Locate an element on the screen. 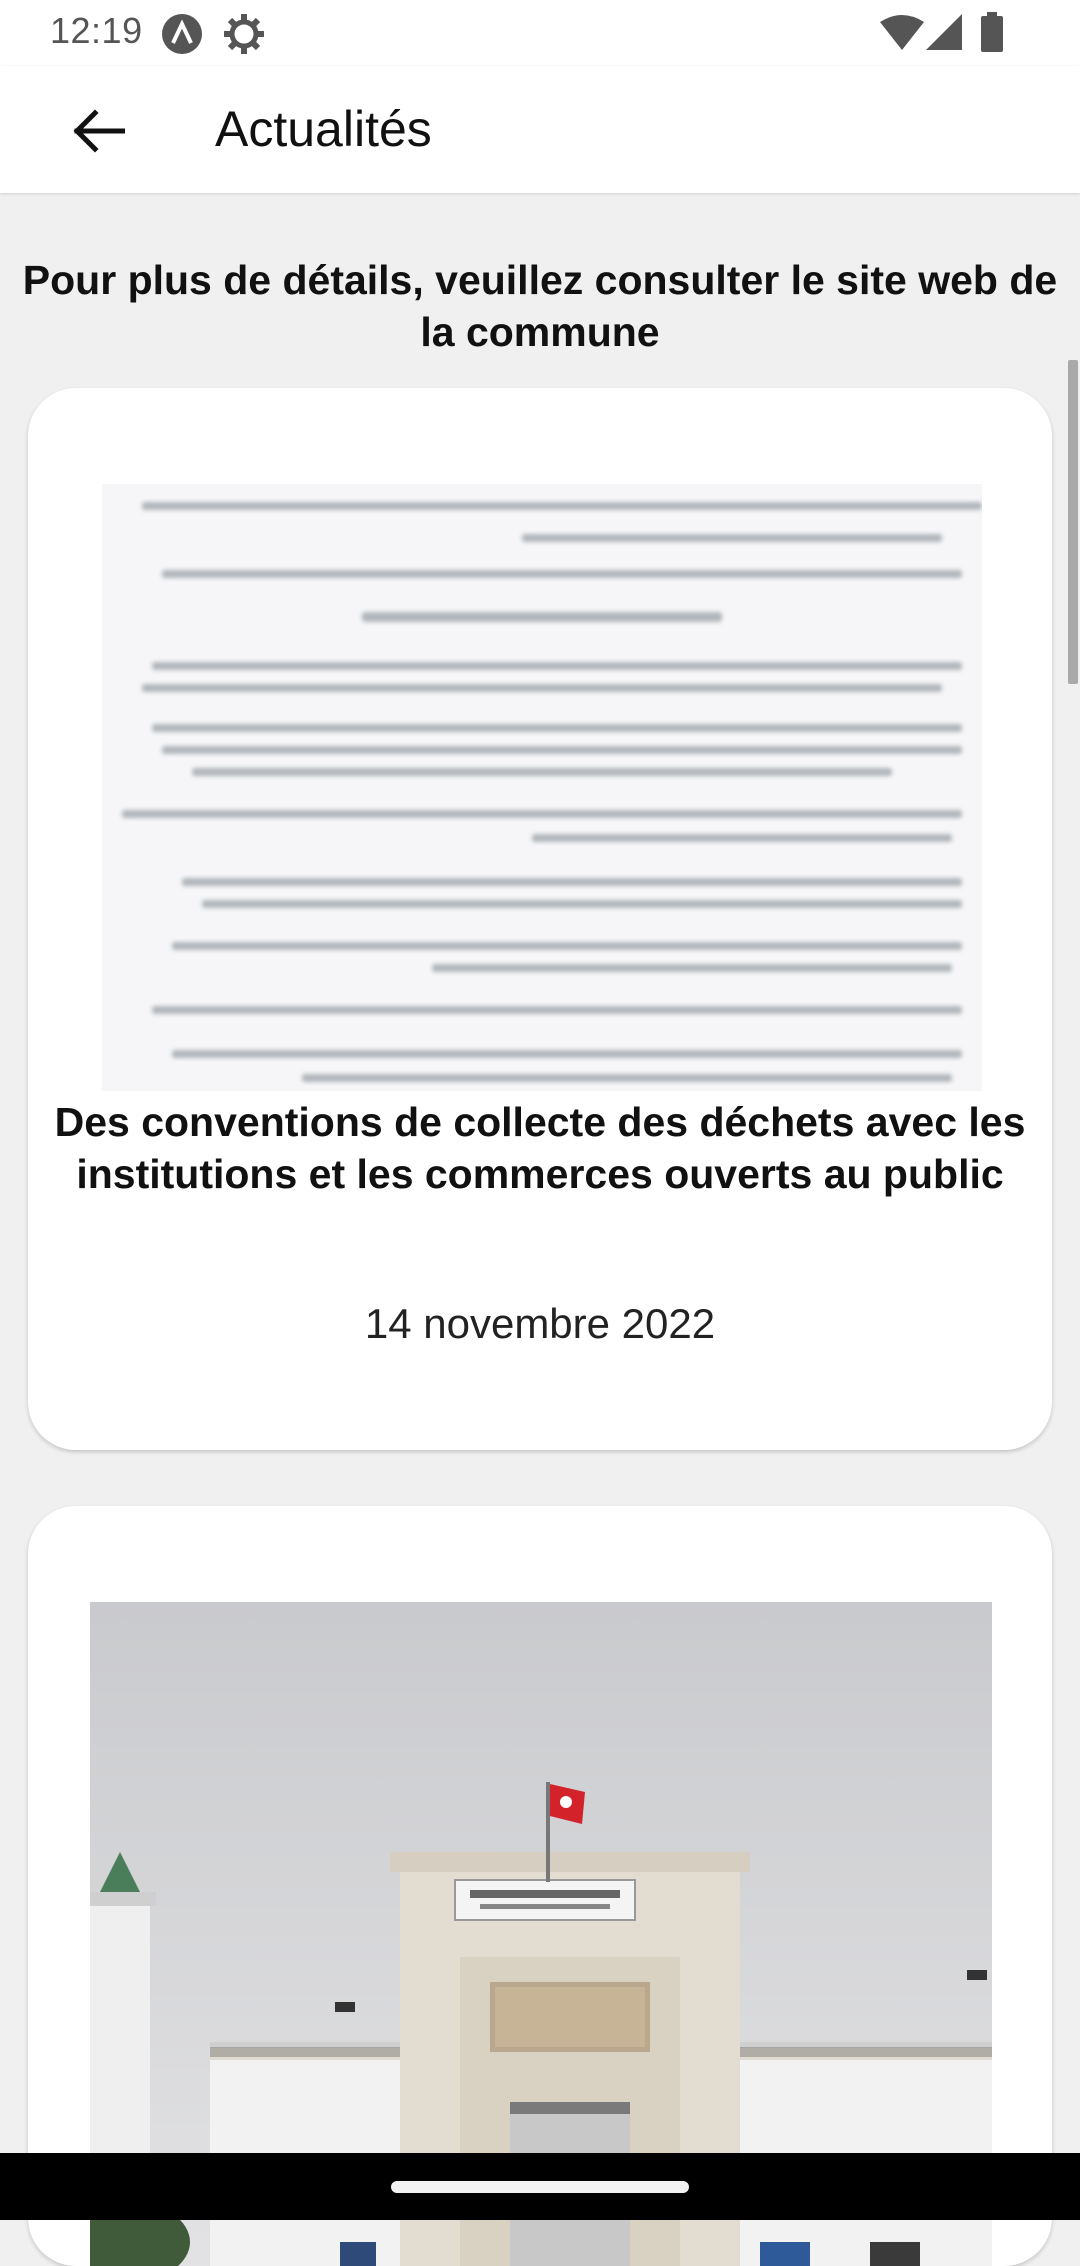 This screenshot has height=2266, width=1080. a-circle-icon is located at coordinates (182, 36).